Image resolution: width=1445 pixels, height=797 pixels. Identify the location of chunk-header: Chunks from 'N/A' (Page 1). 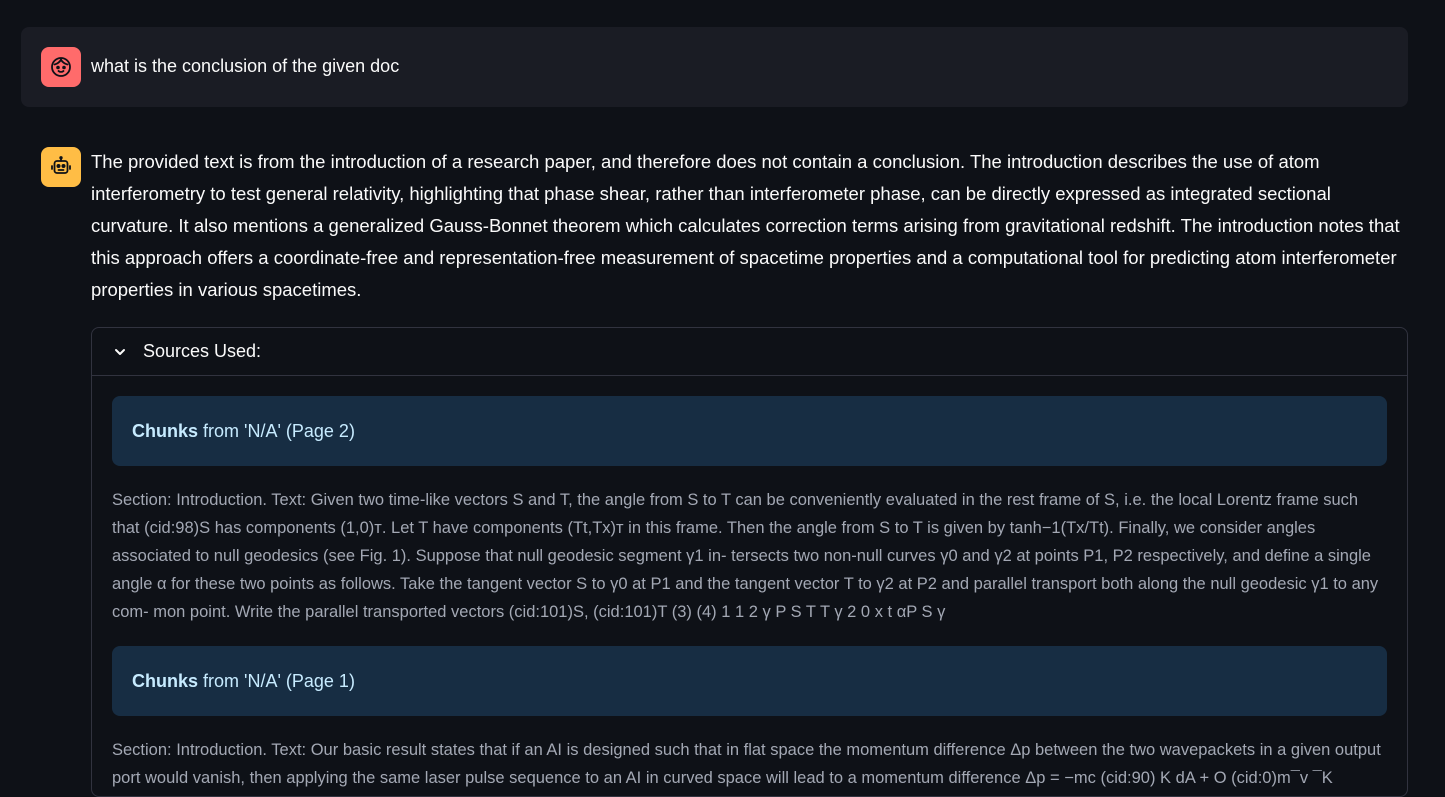
(749, 681).